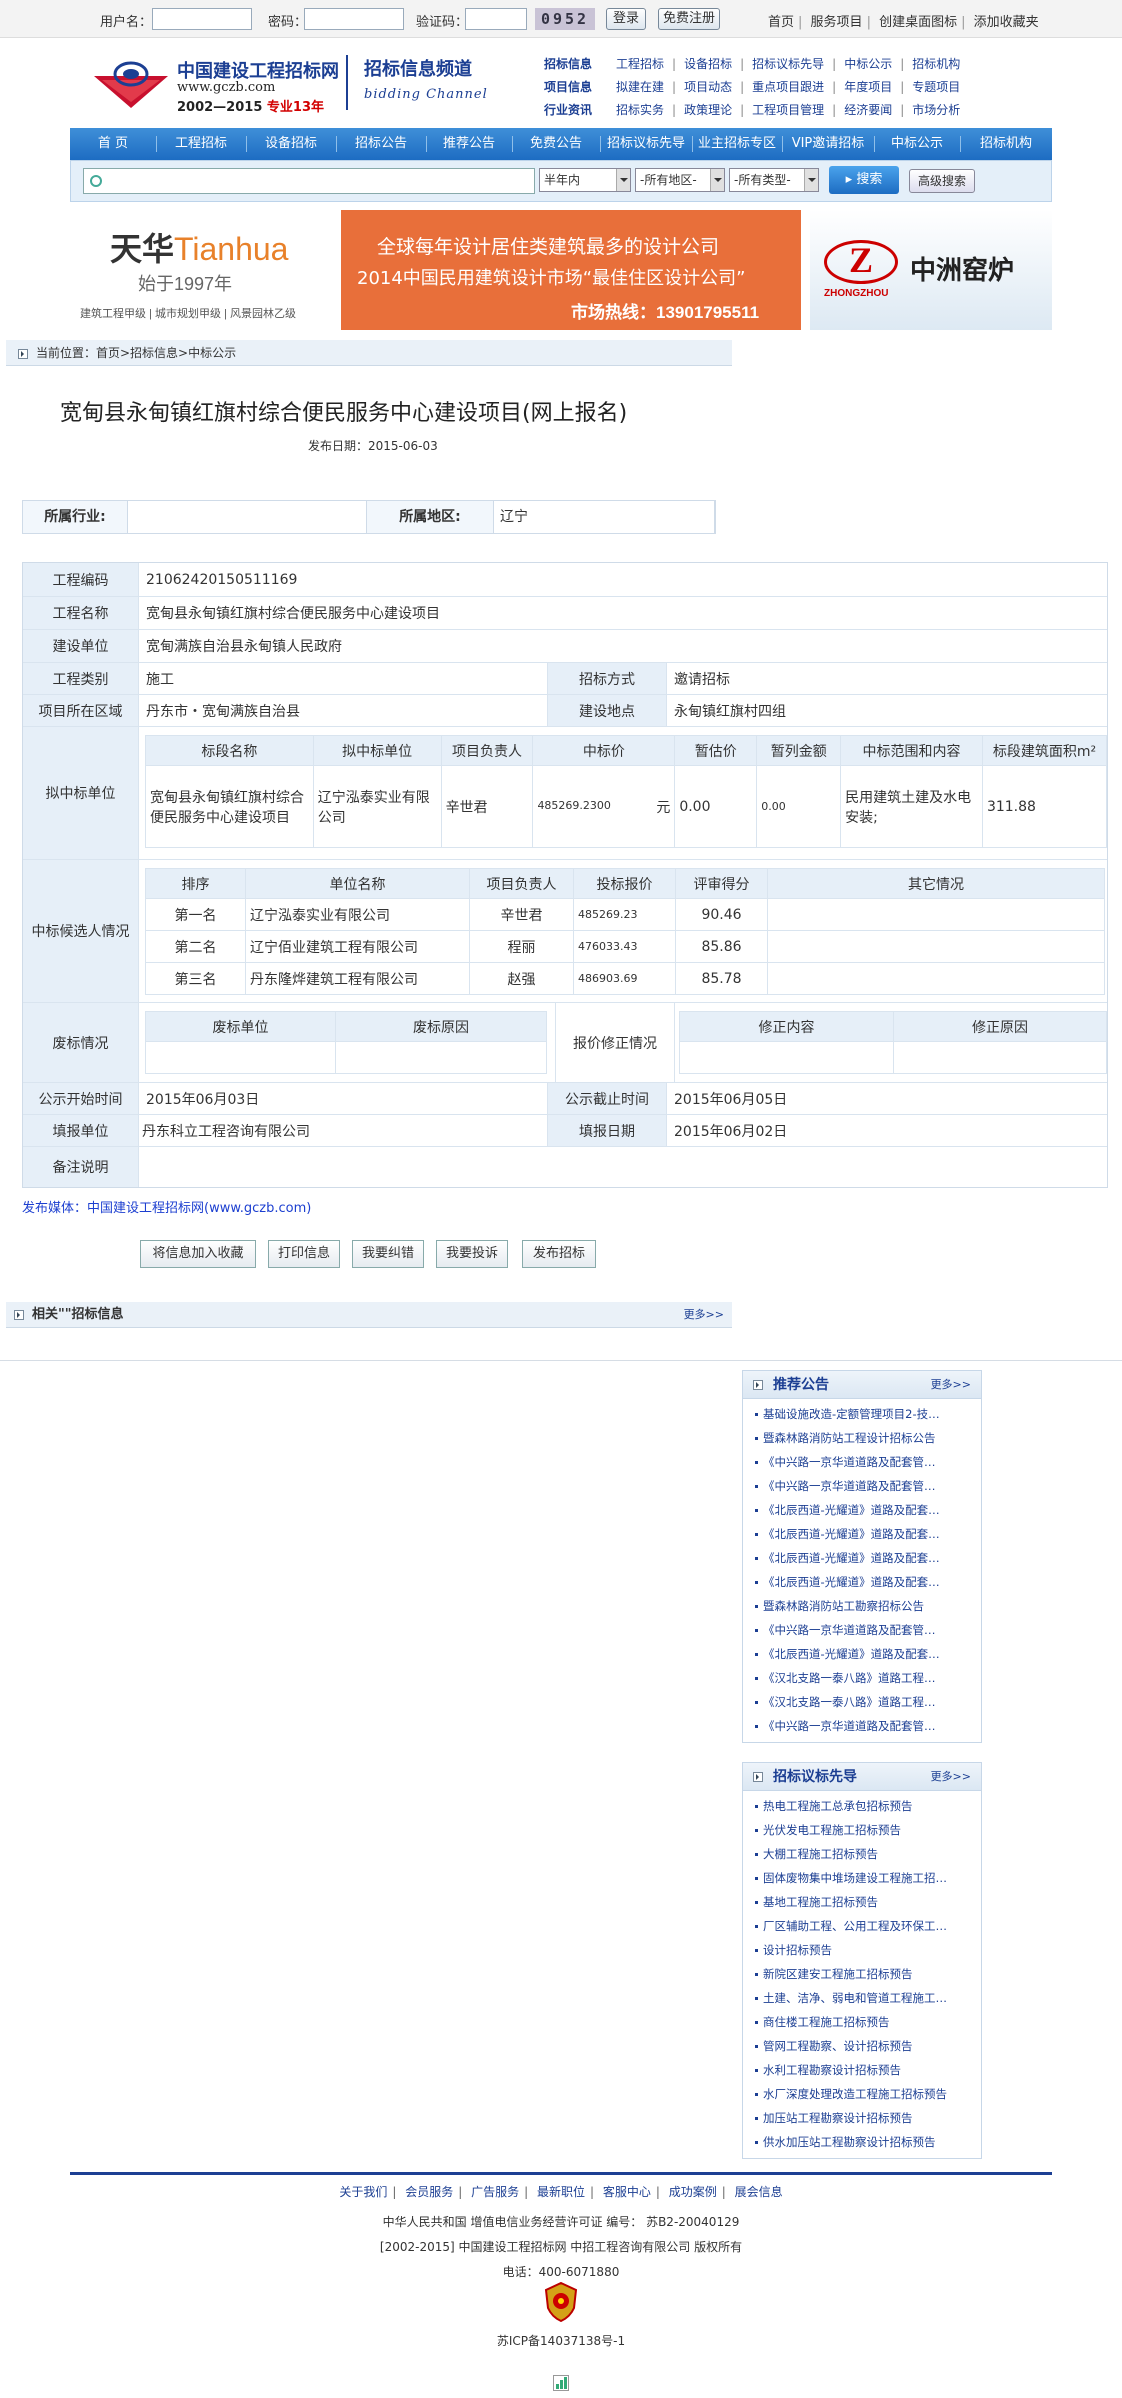 The image size is (1122, 2398). I want to click on stats-counter-icon, so click(561, 2383).